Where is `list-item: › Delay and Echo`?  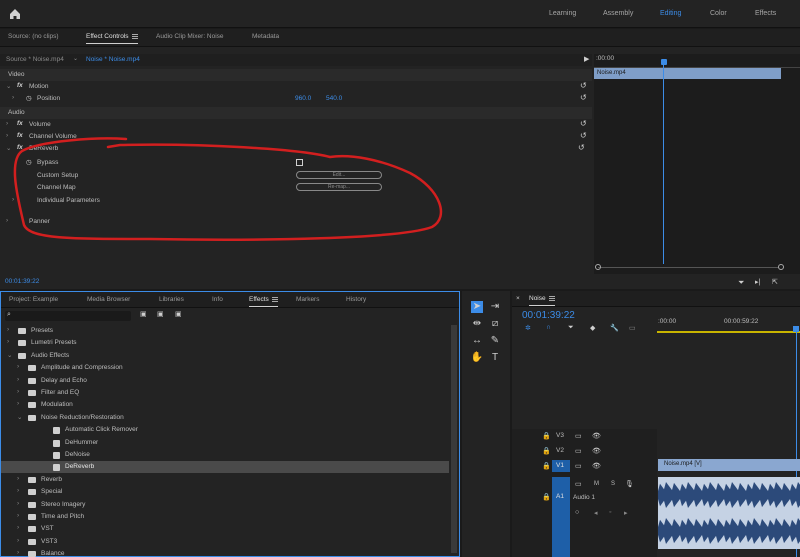
list-item: › Delay and Echo is located at coordinates (225, 381).